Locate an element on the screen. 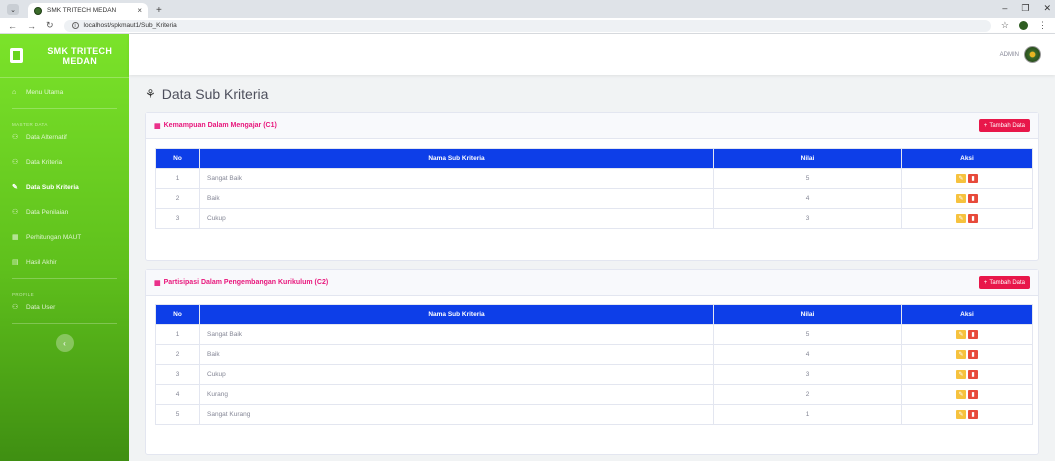 The width and height of the screenshot is (1055, 461). close-window-button: ✕ is located at coordinates (1047, 8).